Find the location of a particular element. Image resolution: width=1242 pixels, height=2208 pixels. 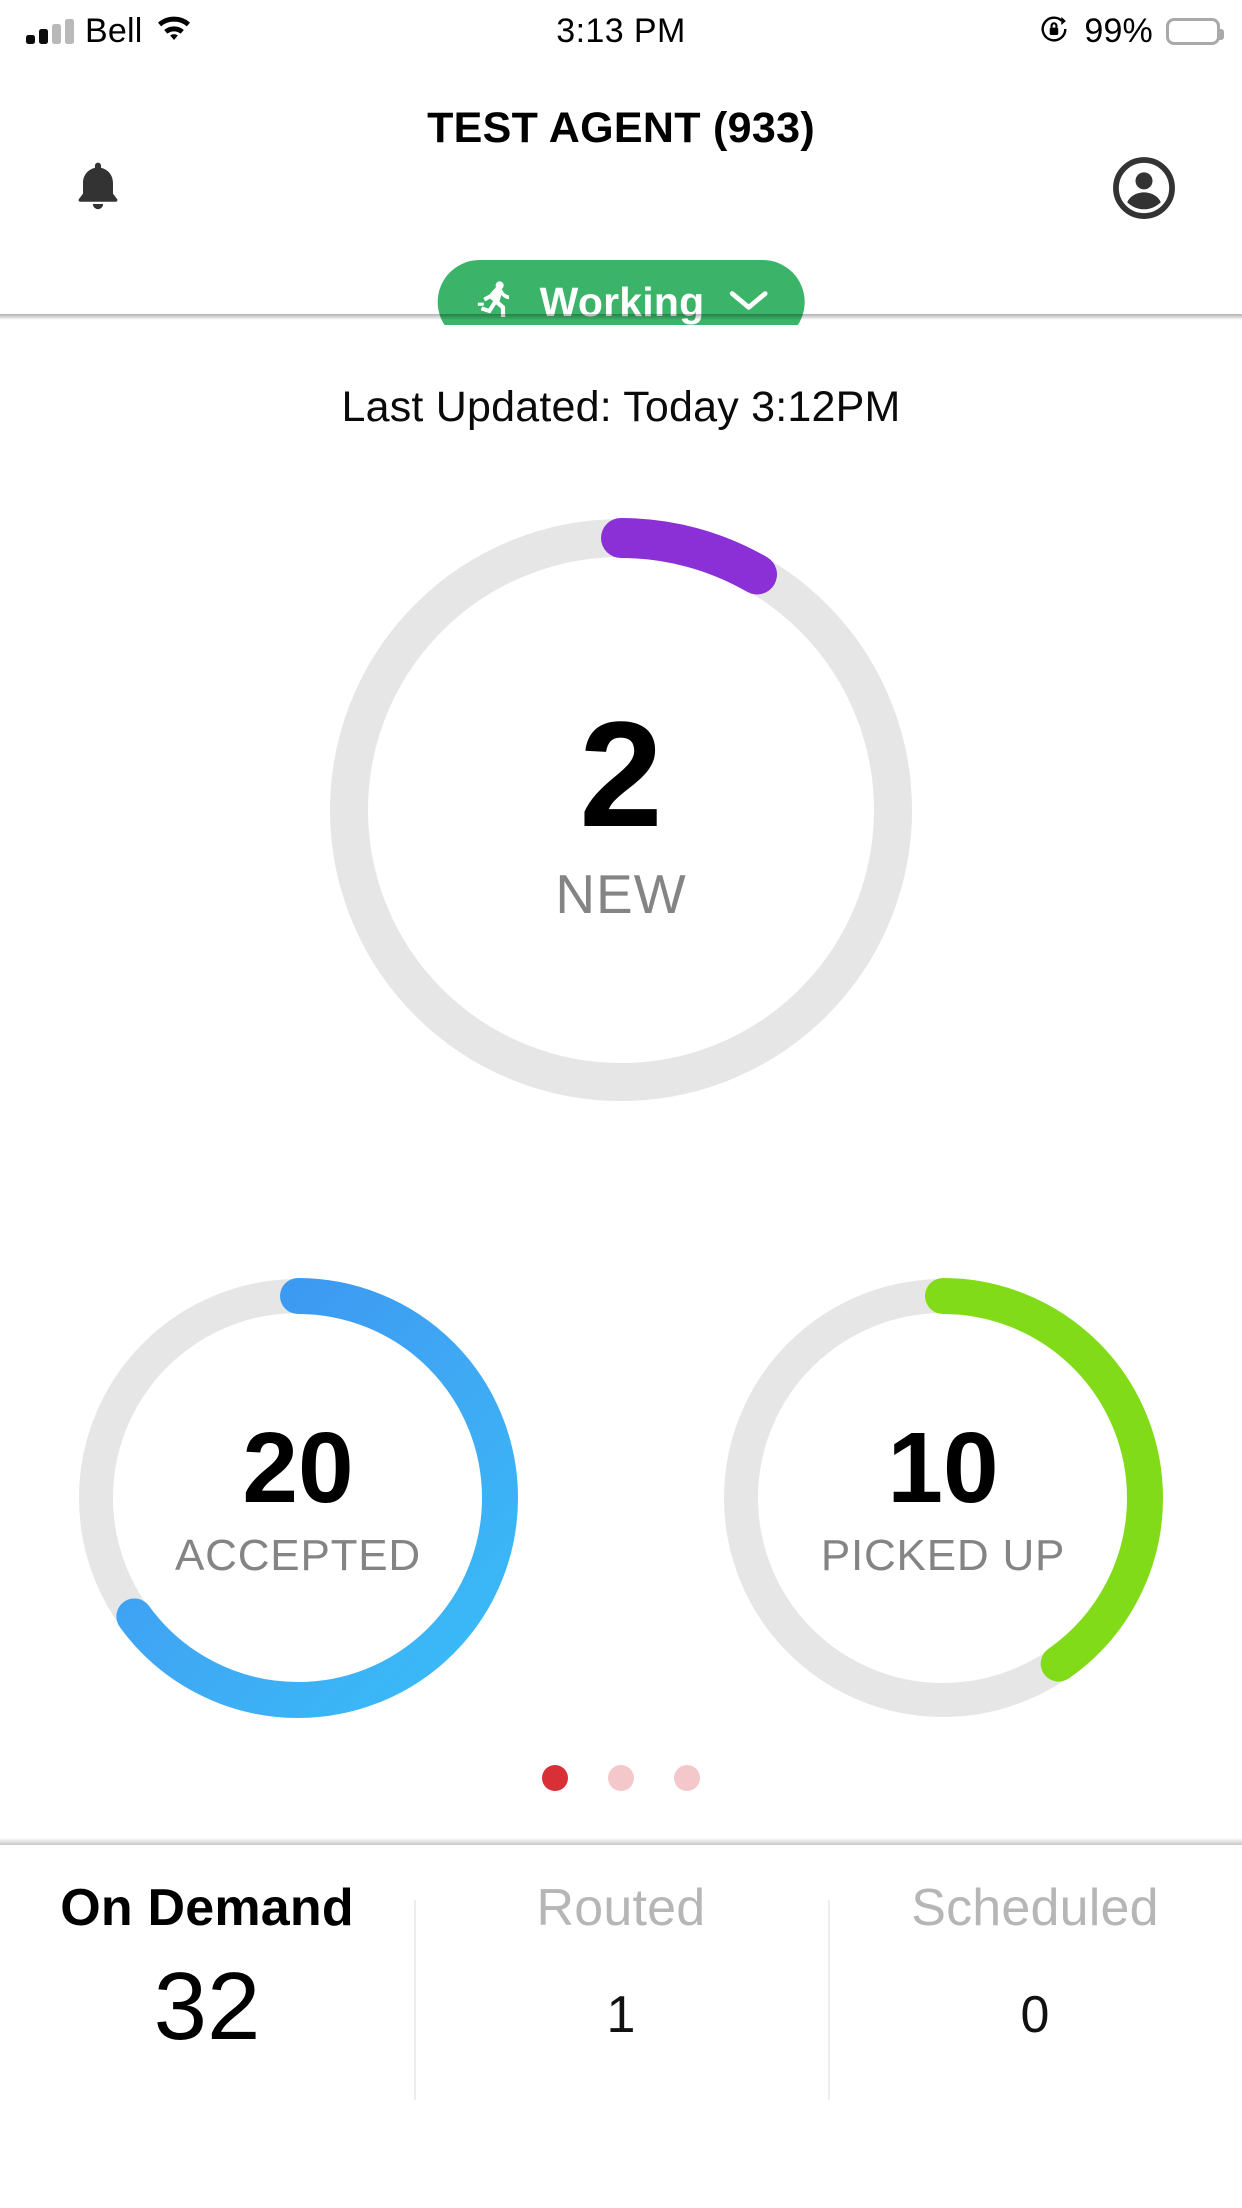

order-type-tabs: On Demand 32 Routed 1 Scheduled 0 is located at coordinates (621, 2002).